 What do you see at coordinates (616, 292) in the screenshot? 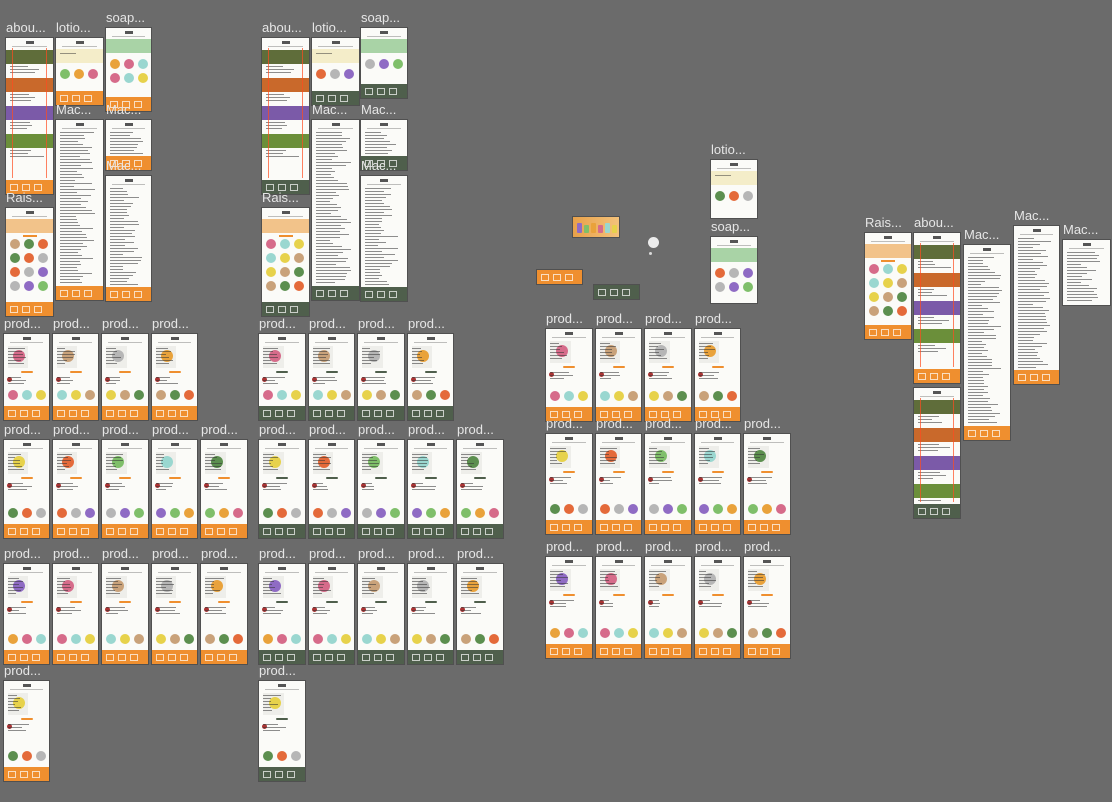
I see `frame-strip` at bounding box center [616, 292].